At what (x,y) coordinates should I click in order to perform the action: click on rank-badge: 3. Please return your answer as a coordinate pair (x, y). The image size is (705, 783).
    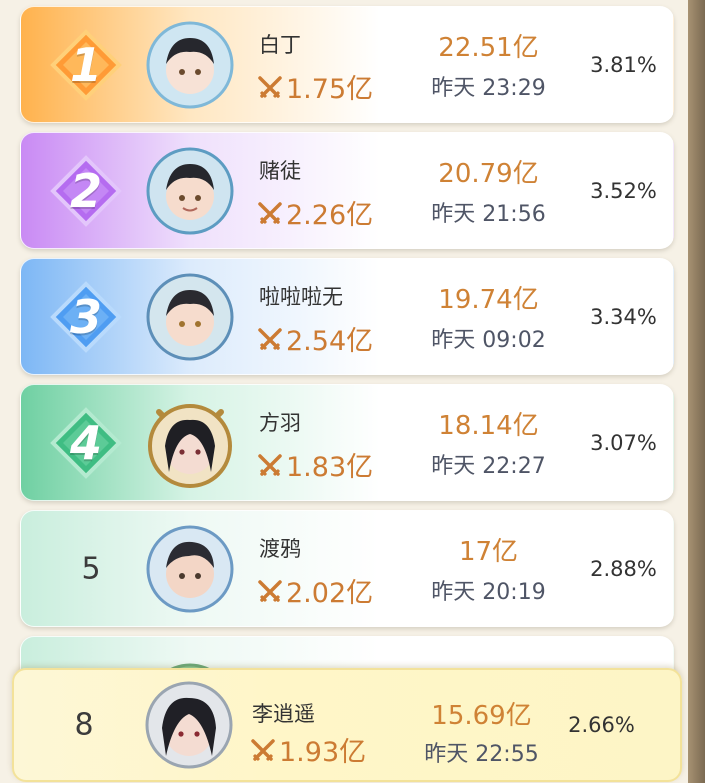
    Looking at the image, I should click on (86, 317).